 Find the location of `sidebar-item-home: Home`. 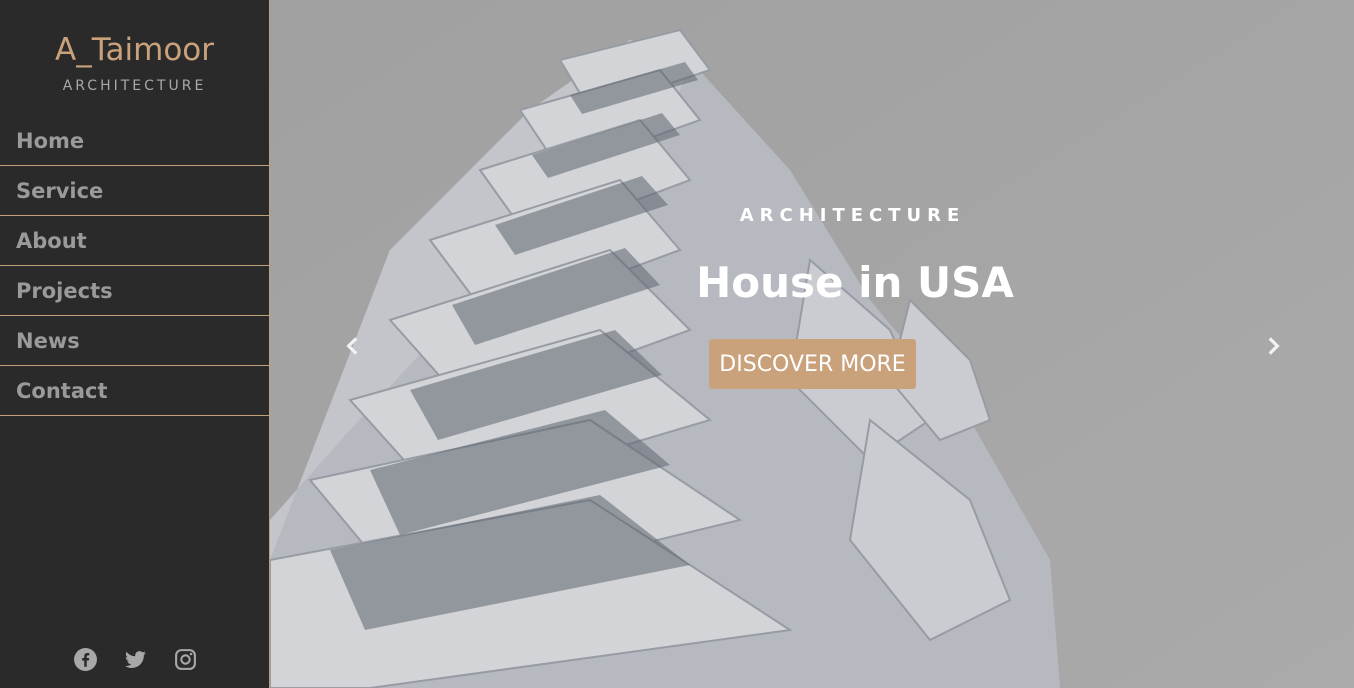

sidebar-item-home: Home is located at coordinates (134, 141).